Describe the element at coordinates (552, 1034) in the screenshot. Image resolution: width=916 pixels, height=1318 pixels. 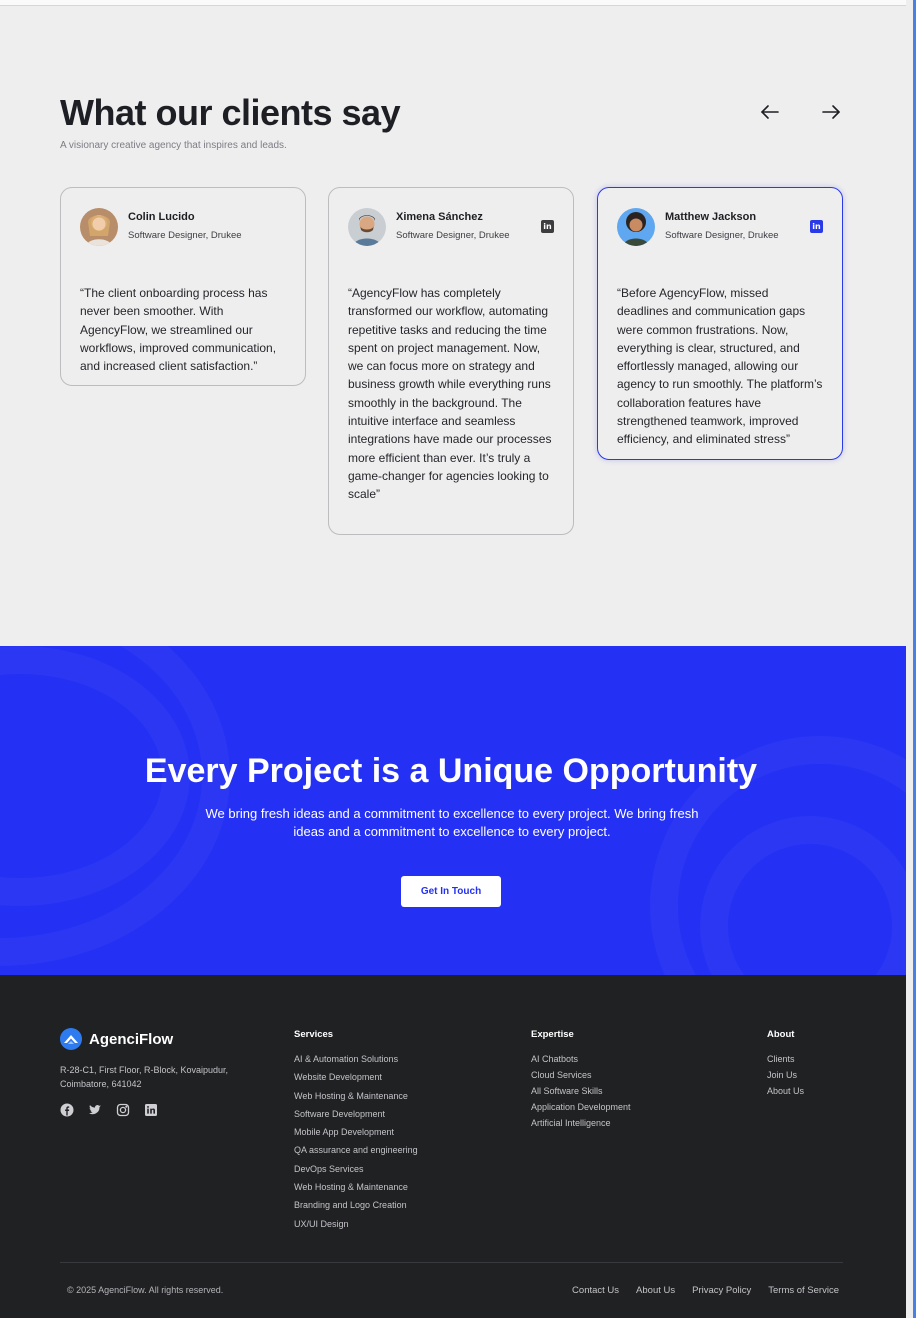
I see `expertise-heading: Expertise` at that location.